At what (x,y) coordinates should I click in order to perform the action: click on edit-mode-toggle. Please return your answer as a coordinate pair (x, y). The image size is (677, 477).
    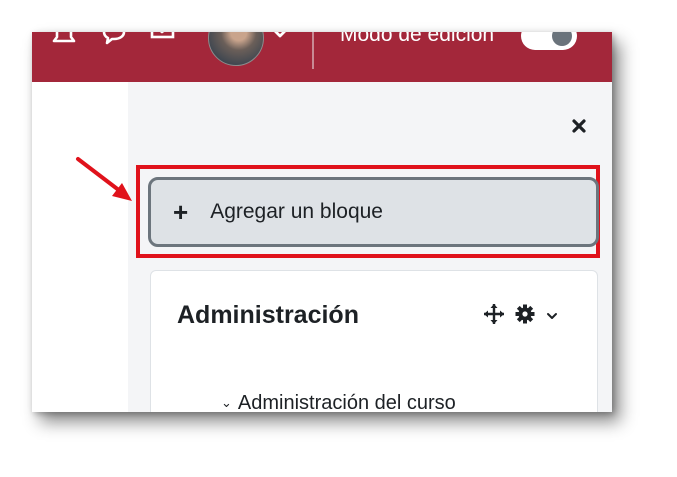
    Looking at the image, I should click on (549, 41).